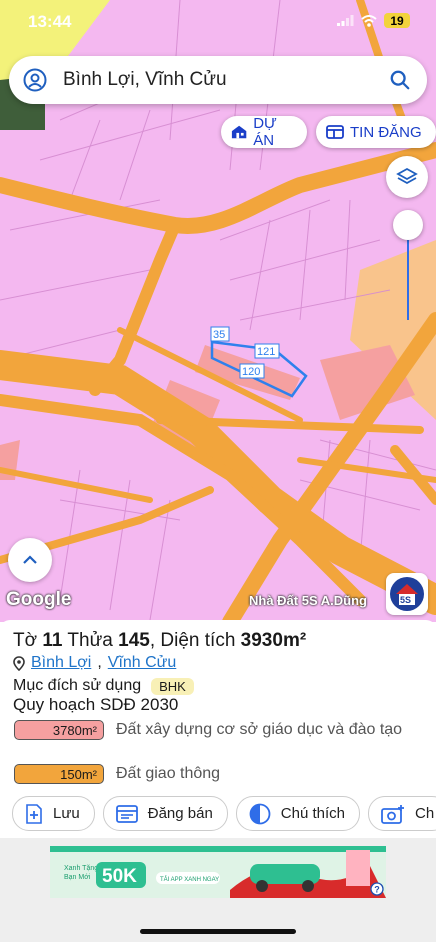 The image size is (436, 942). I want to click on legend-item-road: 150m² Đất giao thông, so click(215, 774).